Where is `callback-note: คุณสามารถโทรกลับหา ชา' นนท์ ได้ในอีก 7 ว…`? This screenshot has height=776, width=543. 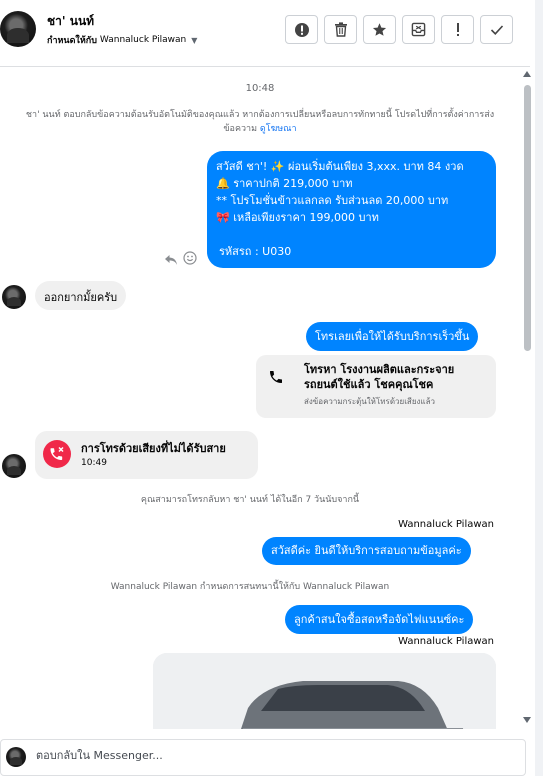 callback-note: คุณสามารถโทรกลับหา ชา' นนท์ ได้ในอีก 7 ว… is located at coordinates (250, 500).